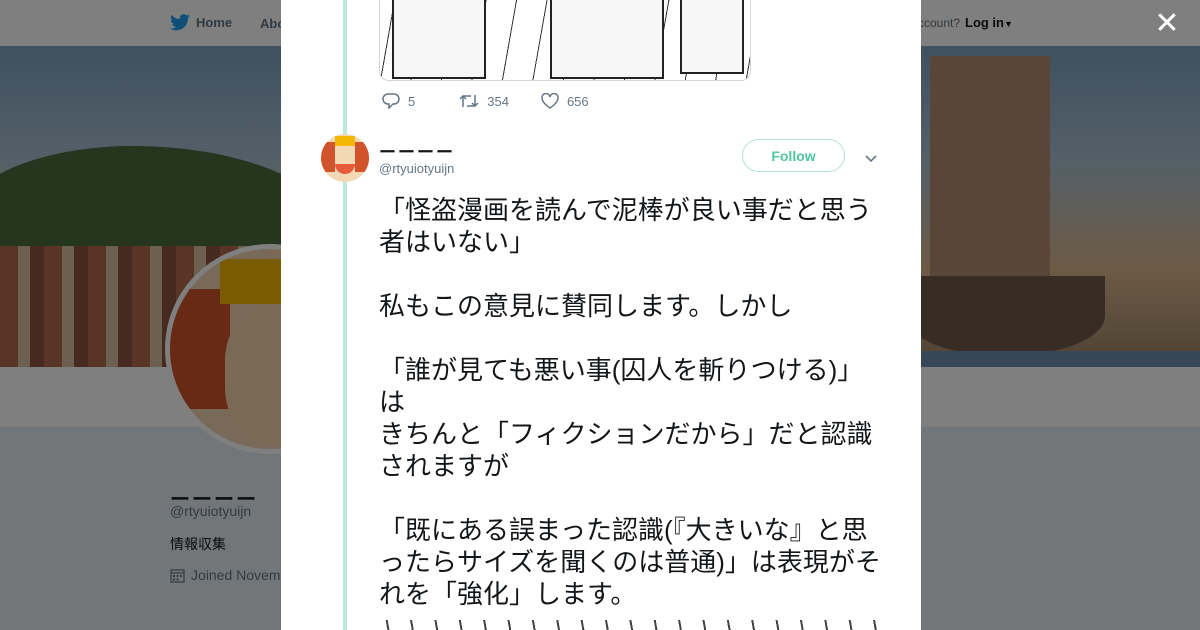 The image size is (1200, 630). What do you see at coordinates (345, 141) in the screenshot?
I see `avatar-crown` at bounding box center [345, 141].